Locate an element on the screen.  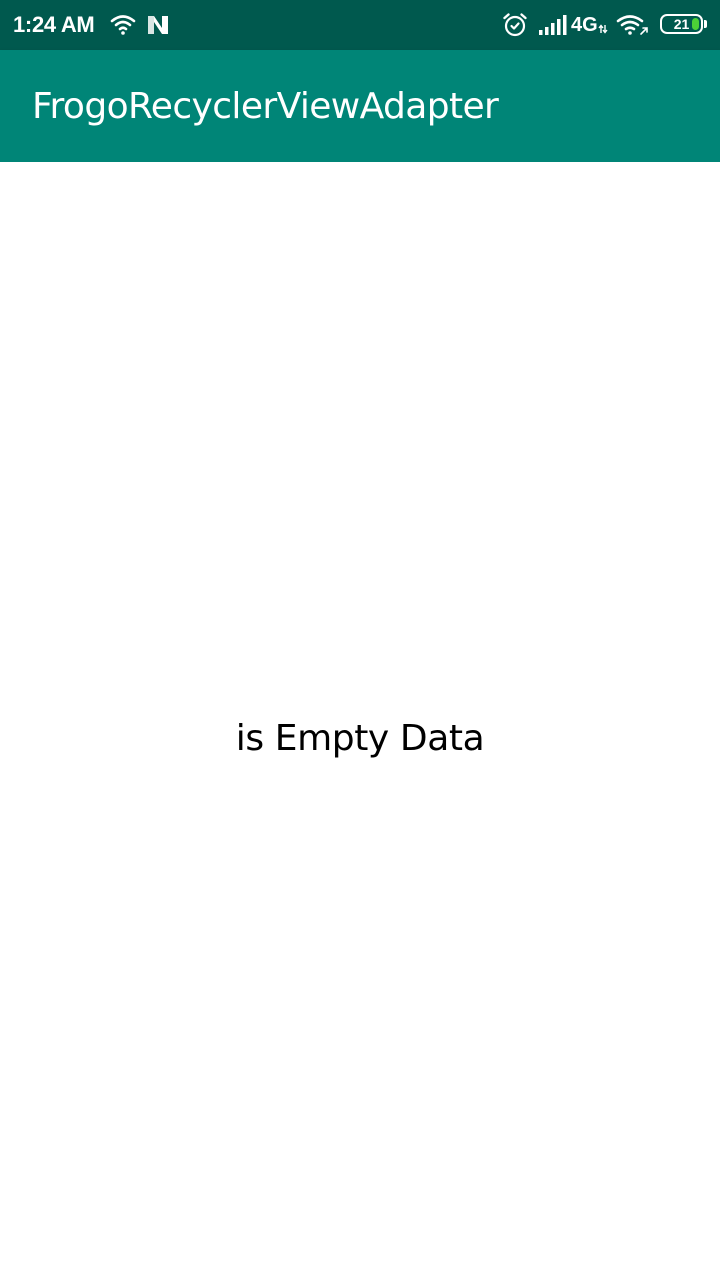
network-type-label: 4G is located at coordinates (584, 25).